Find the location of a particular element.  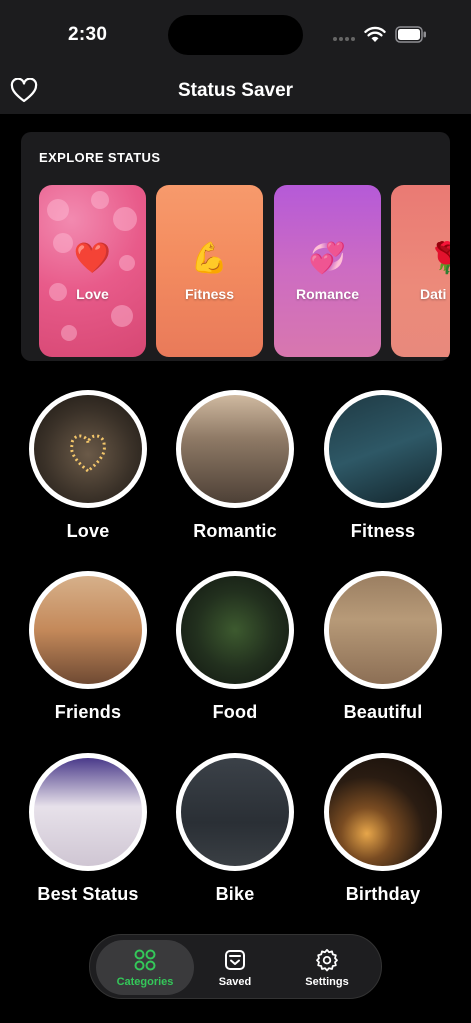

explore-status-title: EXPLORE STATUS is located at coordinates (100, 157).